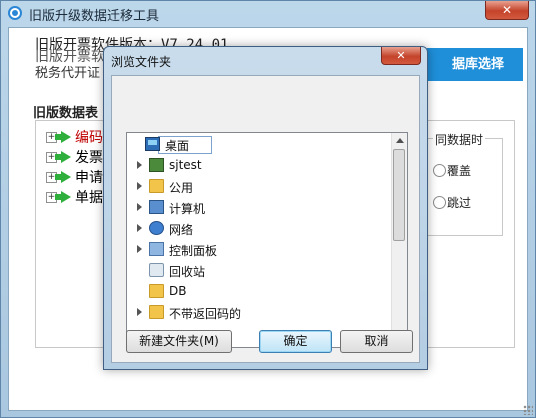 The height and width of the screenshot is (418, 536). What do you see at coordinates (401, 56) in the screenshot?
I see `dialog-close-button: ✕` at bounding box center [401, 56].